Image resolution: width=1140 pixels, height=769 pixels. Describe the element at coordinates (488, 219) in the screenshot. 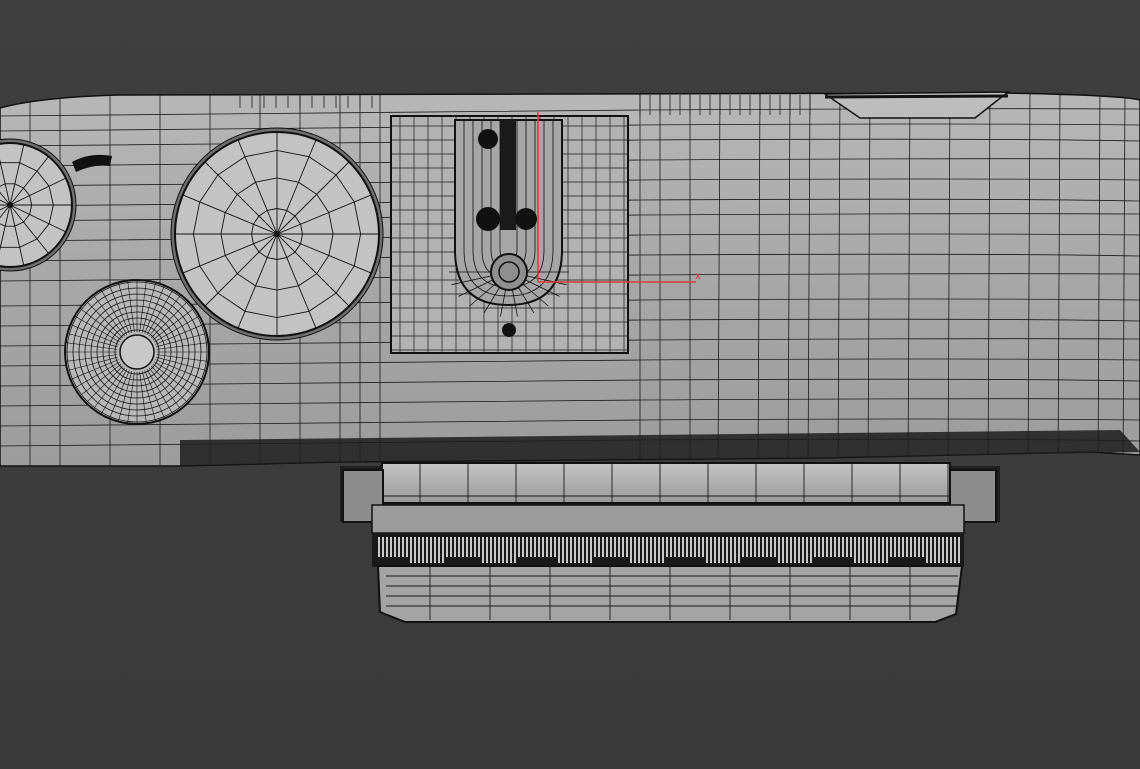

I see `shoe-contact-left` at that location.